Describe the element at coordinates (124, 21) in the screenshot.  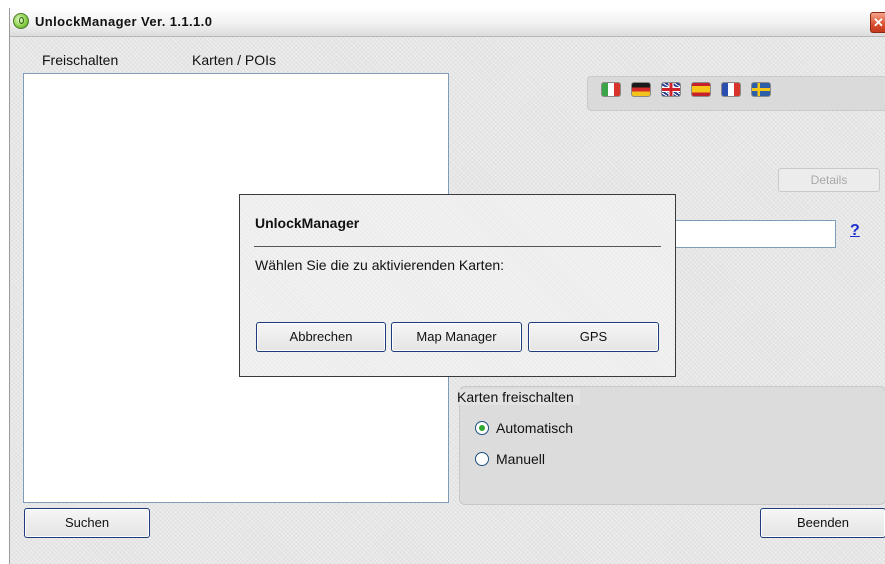
I see `window-title: UnlockManager Ver. 1.1.1.0` at that location.